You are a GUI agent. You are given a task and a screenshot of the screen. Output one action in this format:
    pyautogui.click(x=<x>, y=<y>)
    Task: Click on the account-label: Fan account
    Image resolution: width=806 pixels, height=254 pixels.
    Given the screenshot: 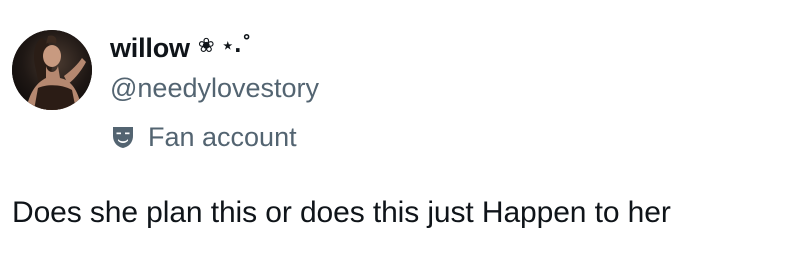 What is the action you would take?
    pyautogui.click(x=203, y=137)
    